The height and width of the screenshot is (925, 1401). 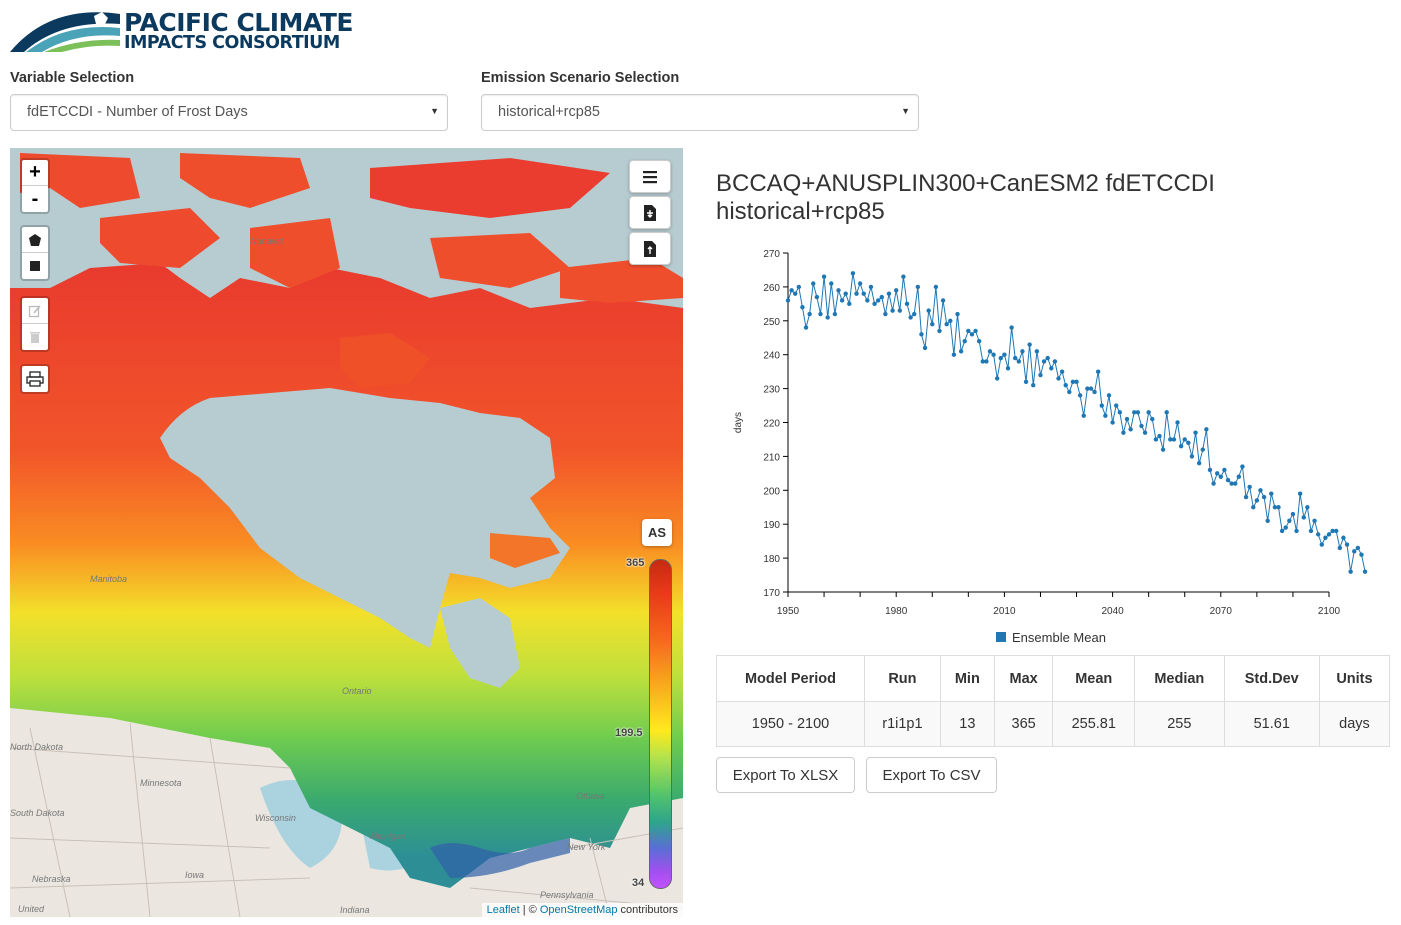 What do you see at coordinates (31, 909) in the screenshot?
I see `map-label-united: United` at bounding box center [31, 909].